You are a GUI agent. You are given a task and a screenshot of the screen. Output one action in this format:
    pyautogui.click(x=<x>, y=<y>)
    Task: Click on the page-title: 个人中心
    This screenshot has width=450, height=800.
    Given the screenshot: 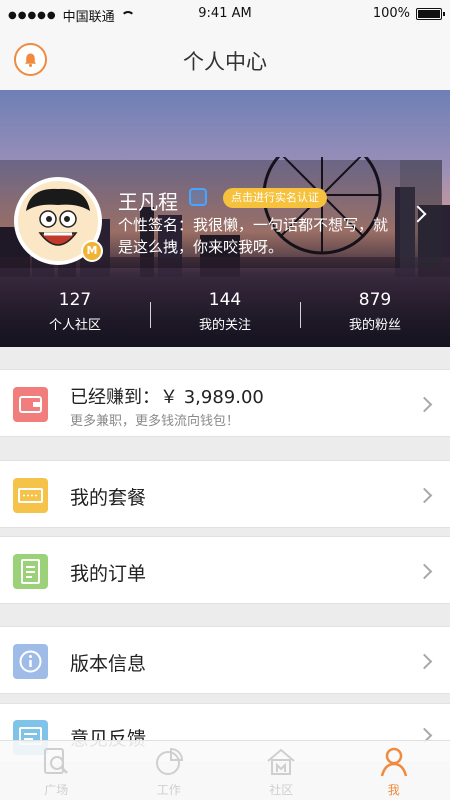 What is the action you would take?
    pyautogui.click(x=225, y=62)
    